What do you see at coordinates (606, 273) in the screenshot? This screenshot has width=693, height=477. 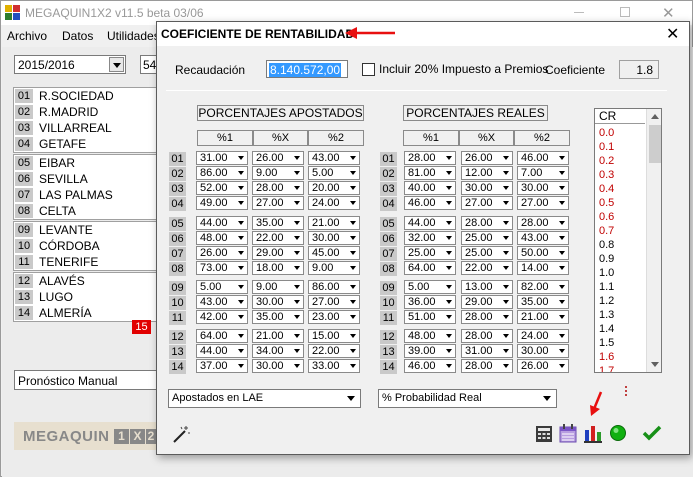 I see `cr-item: 1.0` at bounding box center [606, 273].